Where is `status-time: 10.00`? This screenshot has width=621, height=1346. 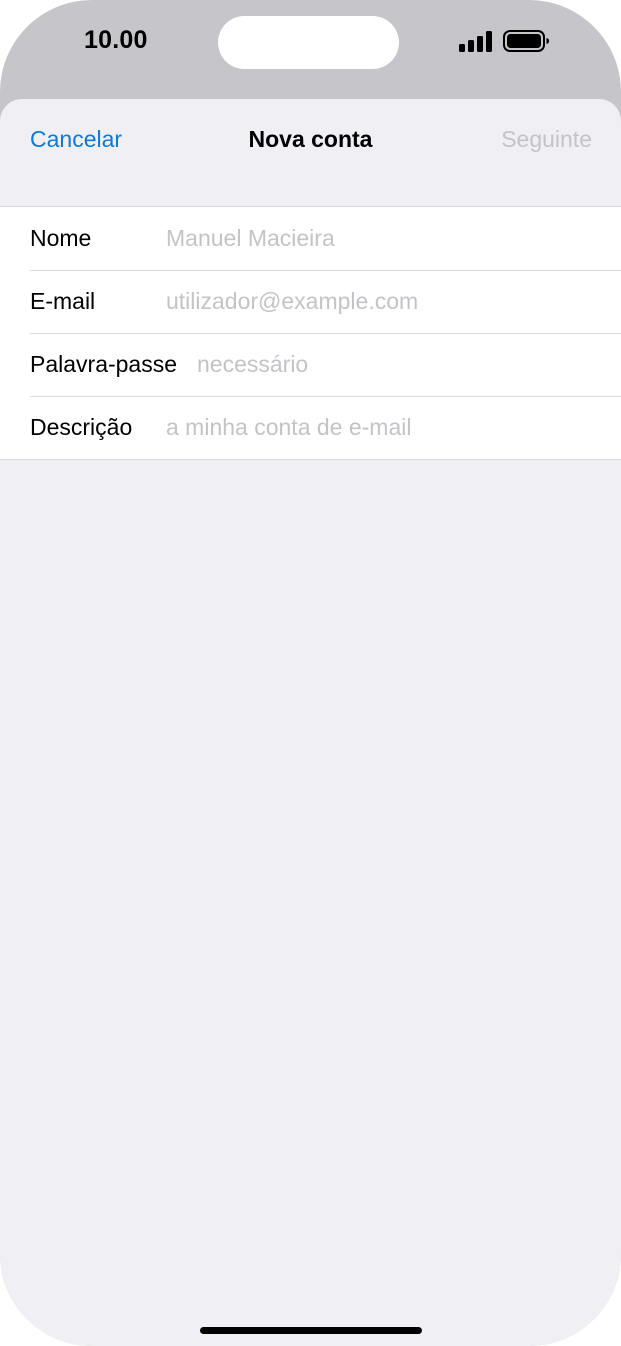 status-time: 10.00 is located at coordinates (116, 40).